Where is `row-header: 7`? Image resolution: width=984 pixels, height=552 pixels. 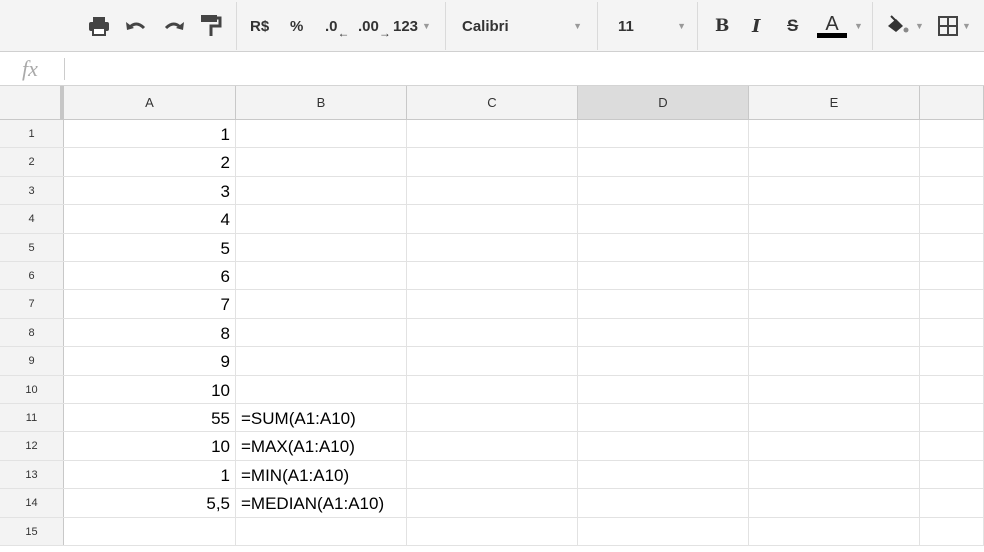
row-header: 7 is located at coordinates (32, 304).